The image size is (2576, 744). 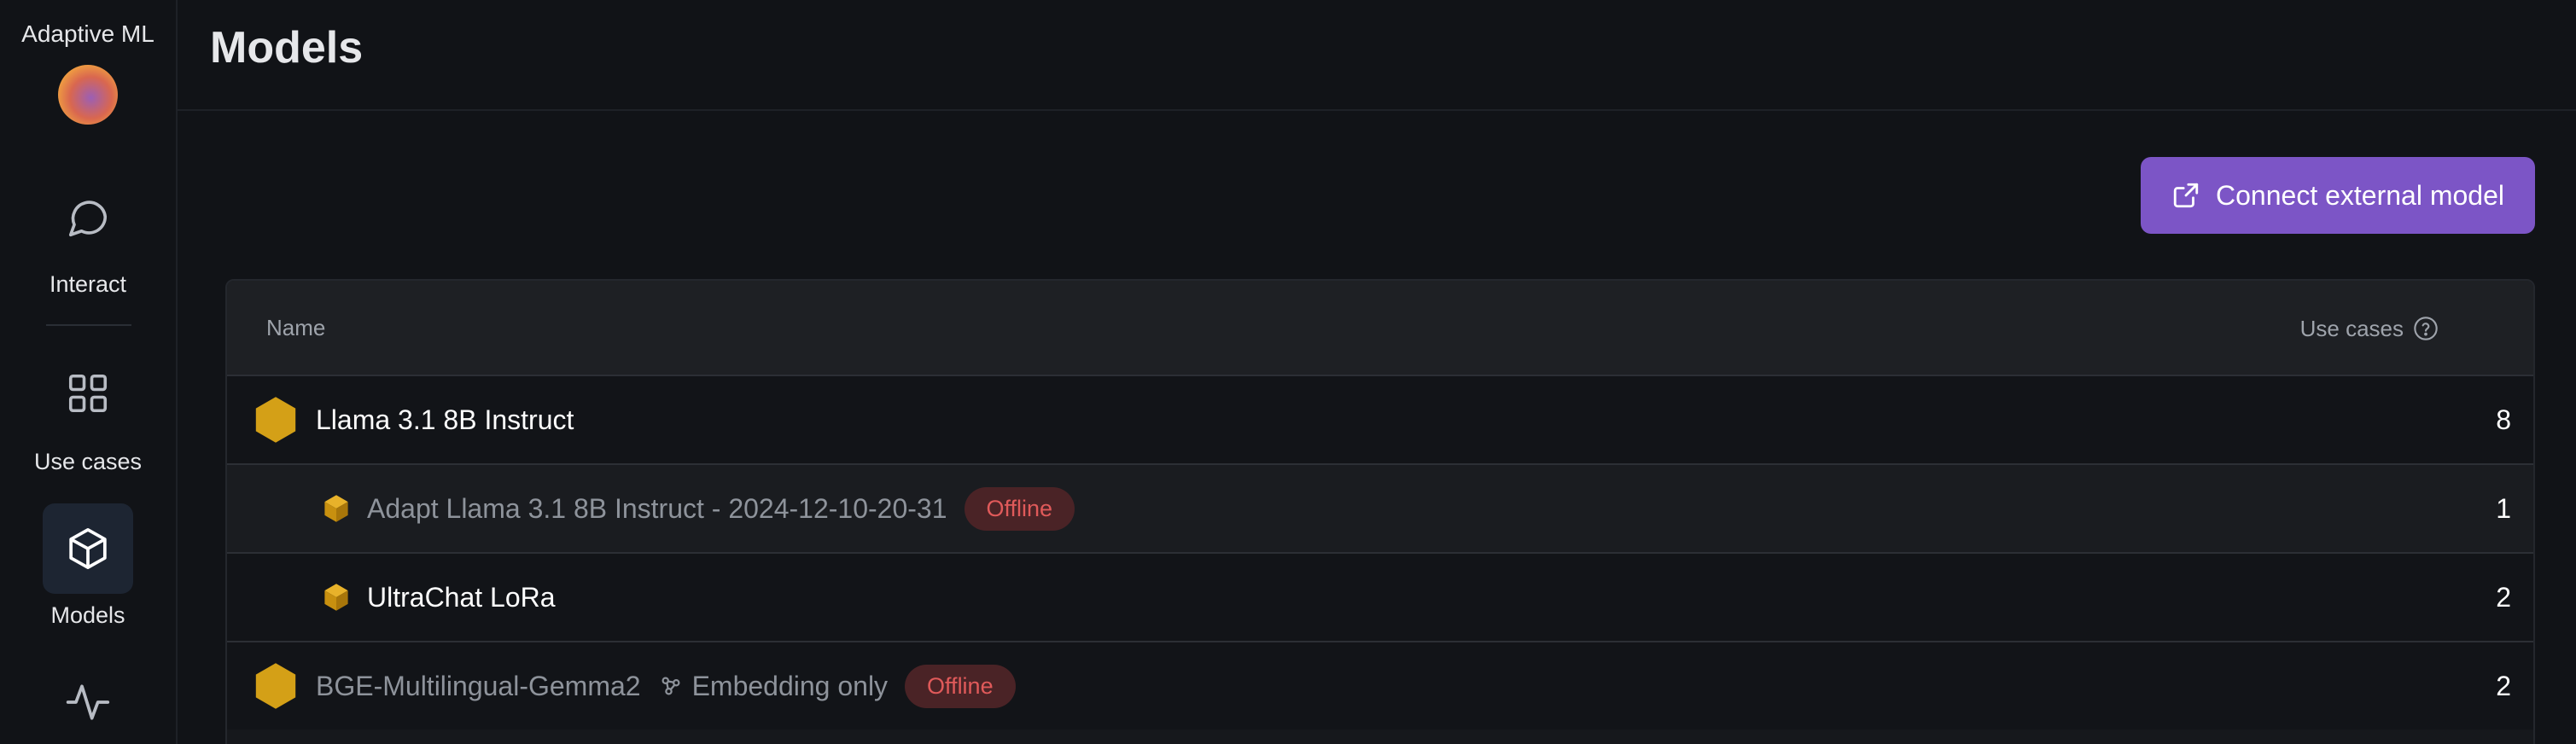 What do you see at coordinates (295, 328) in the screenshot?
I see `column-header-name: Name` at bounding box center [295, 328].